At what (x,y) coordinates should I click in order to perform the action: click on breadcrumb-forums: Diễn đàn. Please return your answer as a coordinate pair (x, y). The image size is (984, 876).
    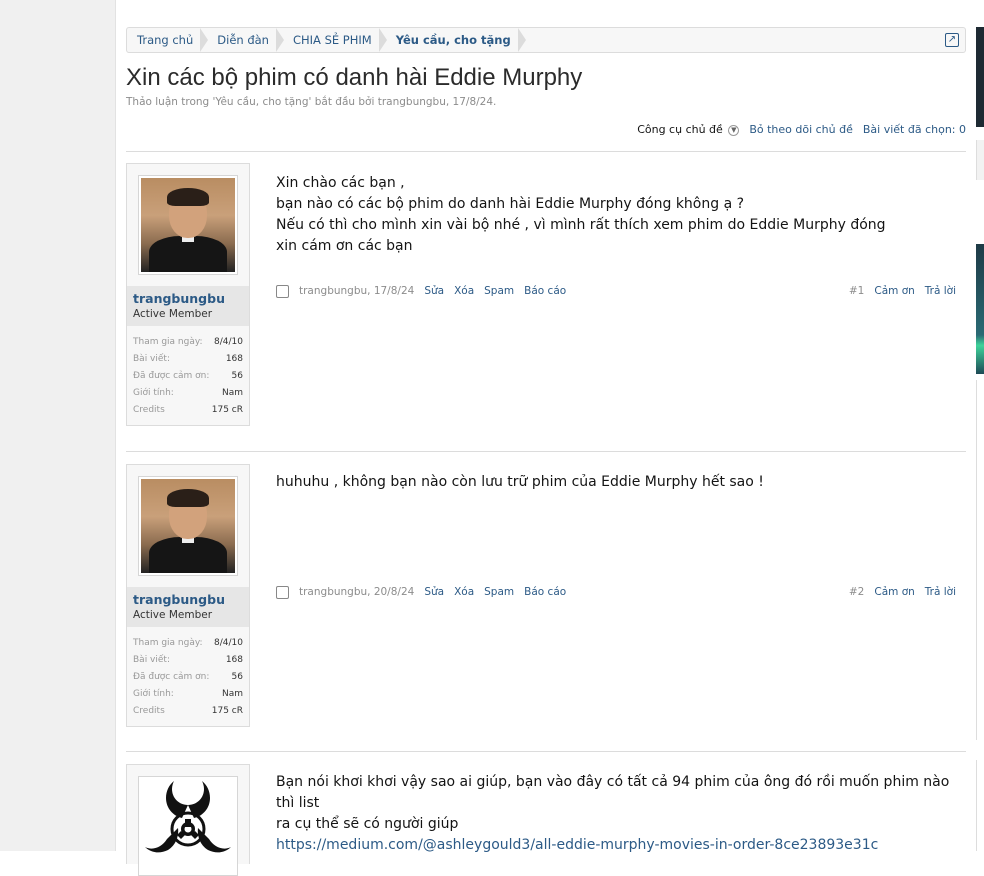
    Looking at the image, I should click on (245, 40).